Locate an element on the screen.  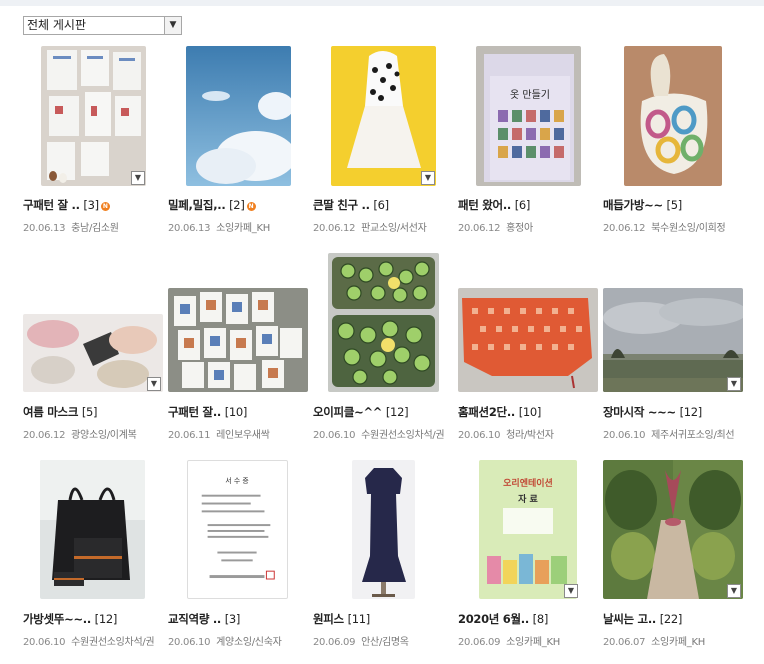
post-meta: 20.06.12 광양소잉/이계복 is located at coordinates (80, 435).